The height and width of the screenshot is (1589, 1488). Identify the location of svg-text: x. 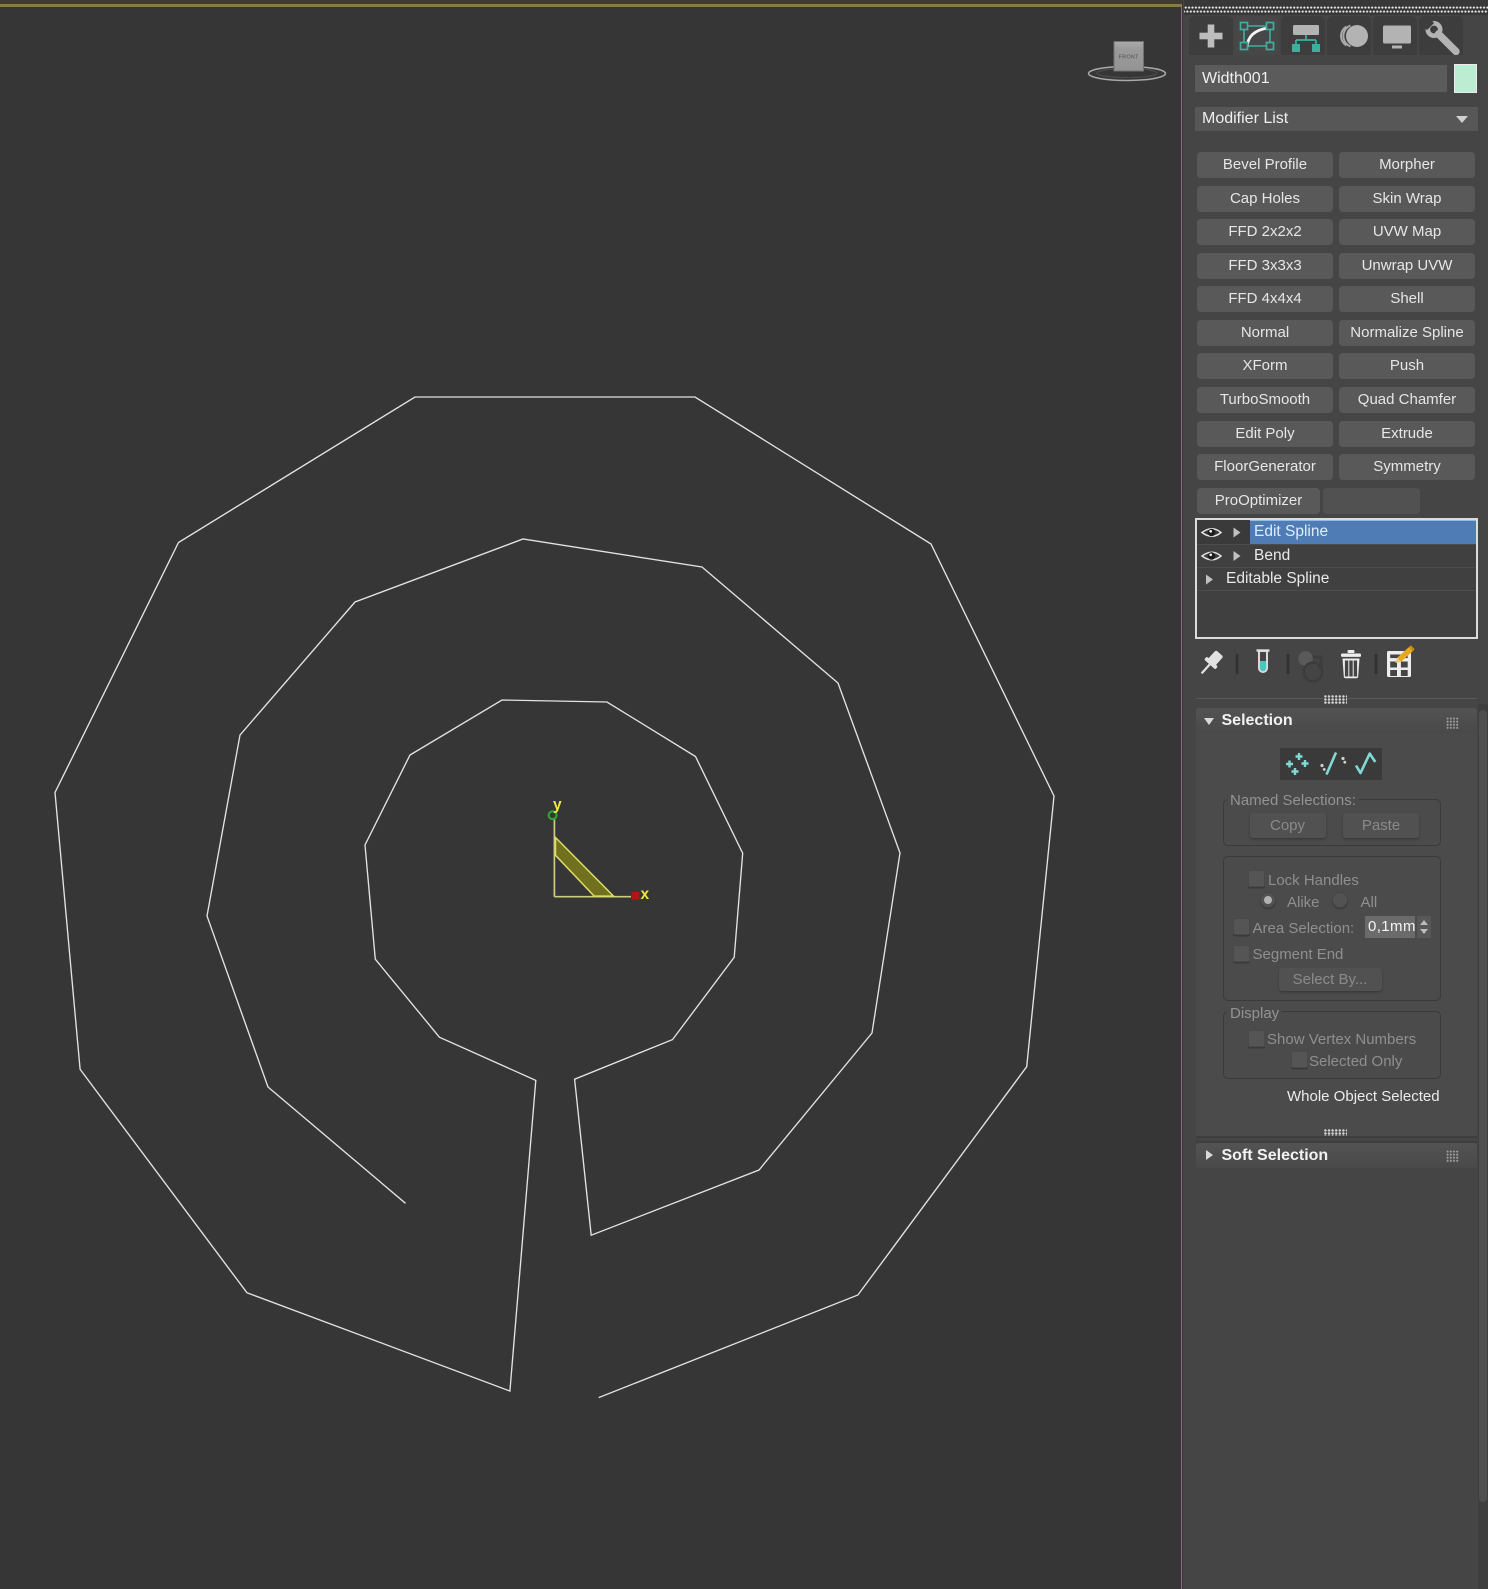
(645, 894).